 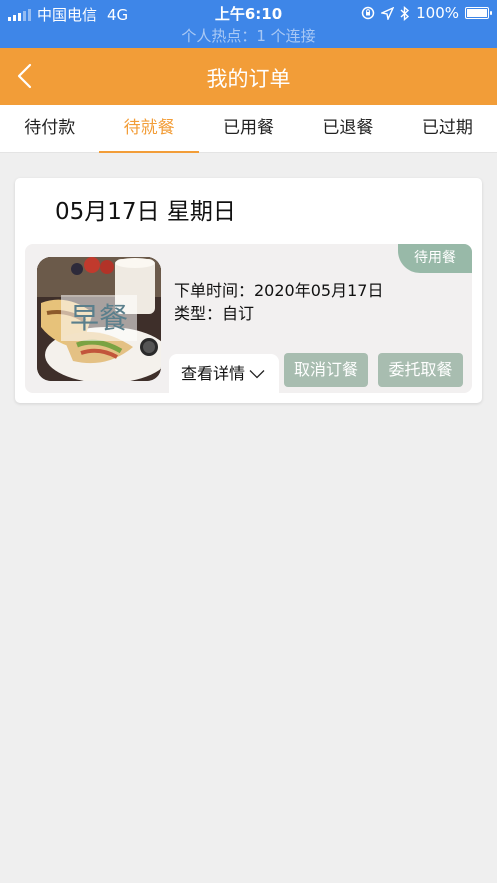 I want to click on status-icons: 100%, so click(x=426, y=13).